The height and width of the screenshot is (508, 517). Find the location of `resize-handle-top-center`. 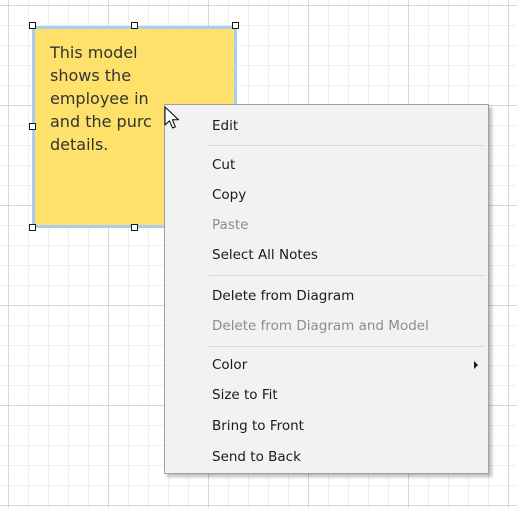

resize-handle-top-center is located at coordinates (134, 25).